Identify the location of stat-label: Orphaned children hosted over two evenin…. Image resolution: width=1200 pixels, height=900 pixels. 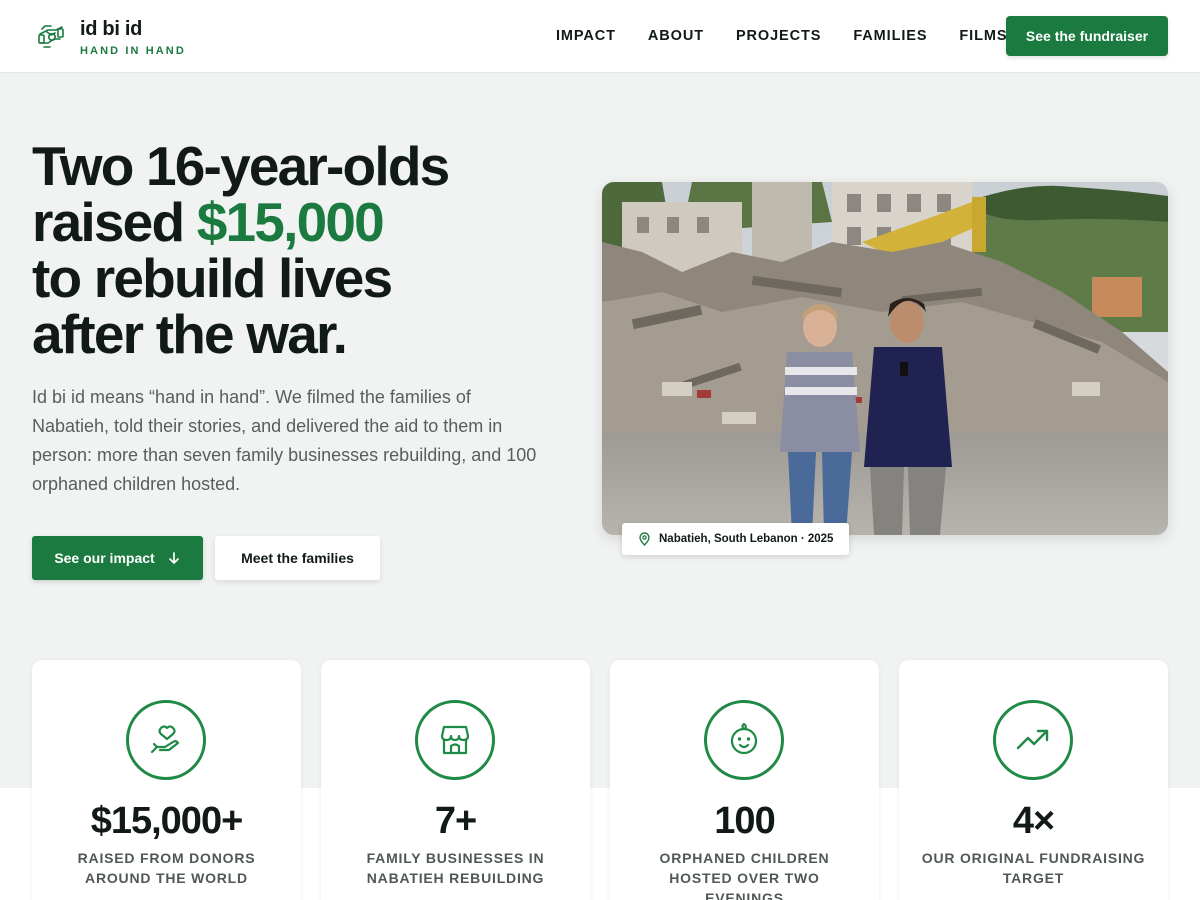
(744, 875).